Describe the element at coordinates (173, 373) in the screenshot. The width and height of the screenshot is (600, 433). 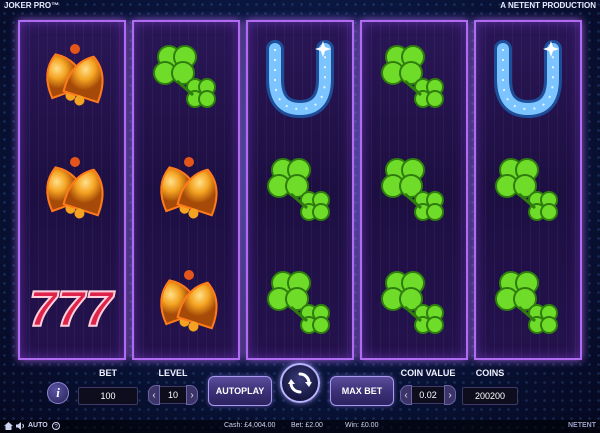
I see `level-label: LEVEL` at that location.